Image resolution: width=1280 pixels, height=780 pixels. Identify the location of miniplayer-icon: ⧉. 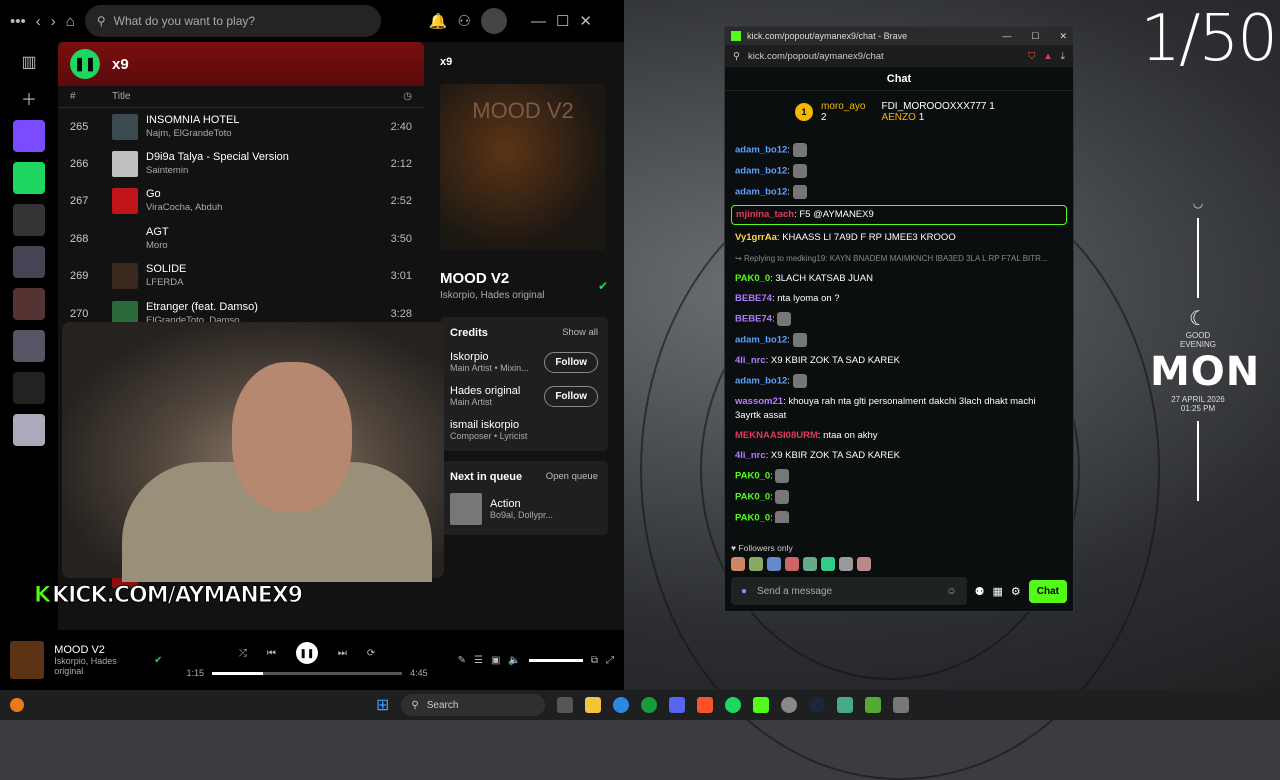
(594, 660).